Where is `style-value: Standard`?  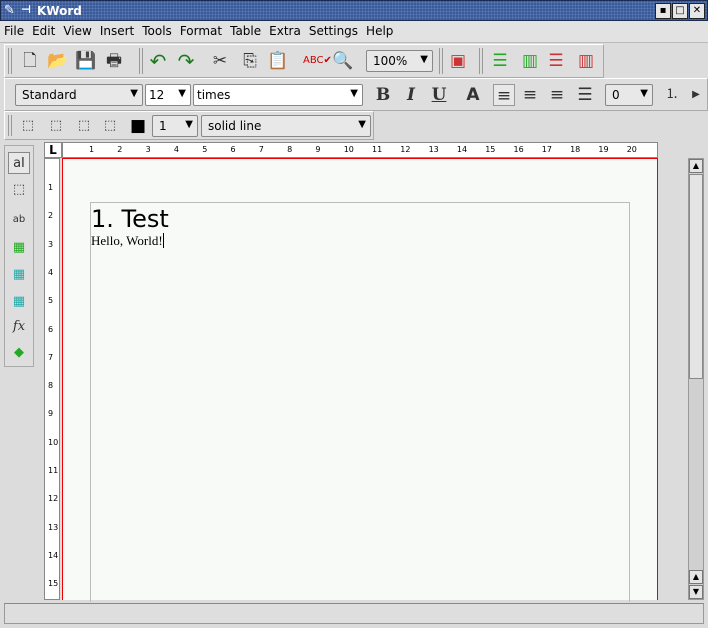
style-value: Standard is located at coordinates (49, 95).